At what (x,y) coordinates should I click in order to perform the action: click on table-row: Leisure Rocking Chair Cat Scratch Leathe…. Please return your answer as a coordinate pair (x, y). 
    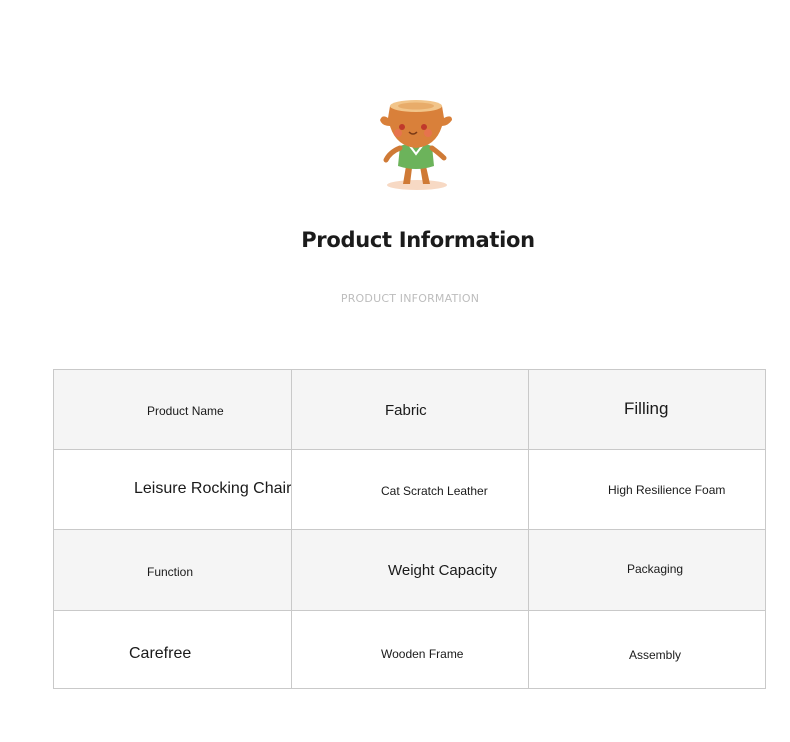
    Looking at the image, I should click on (409, 490).